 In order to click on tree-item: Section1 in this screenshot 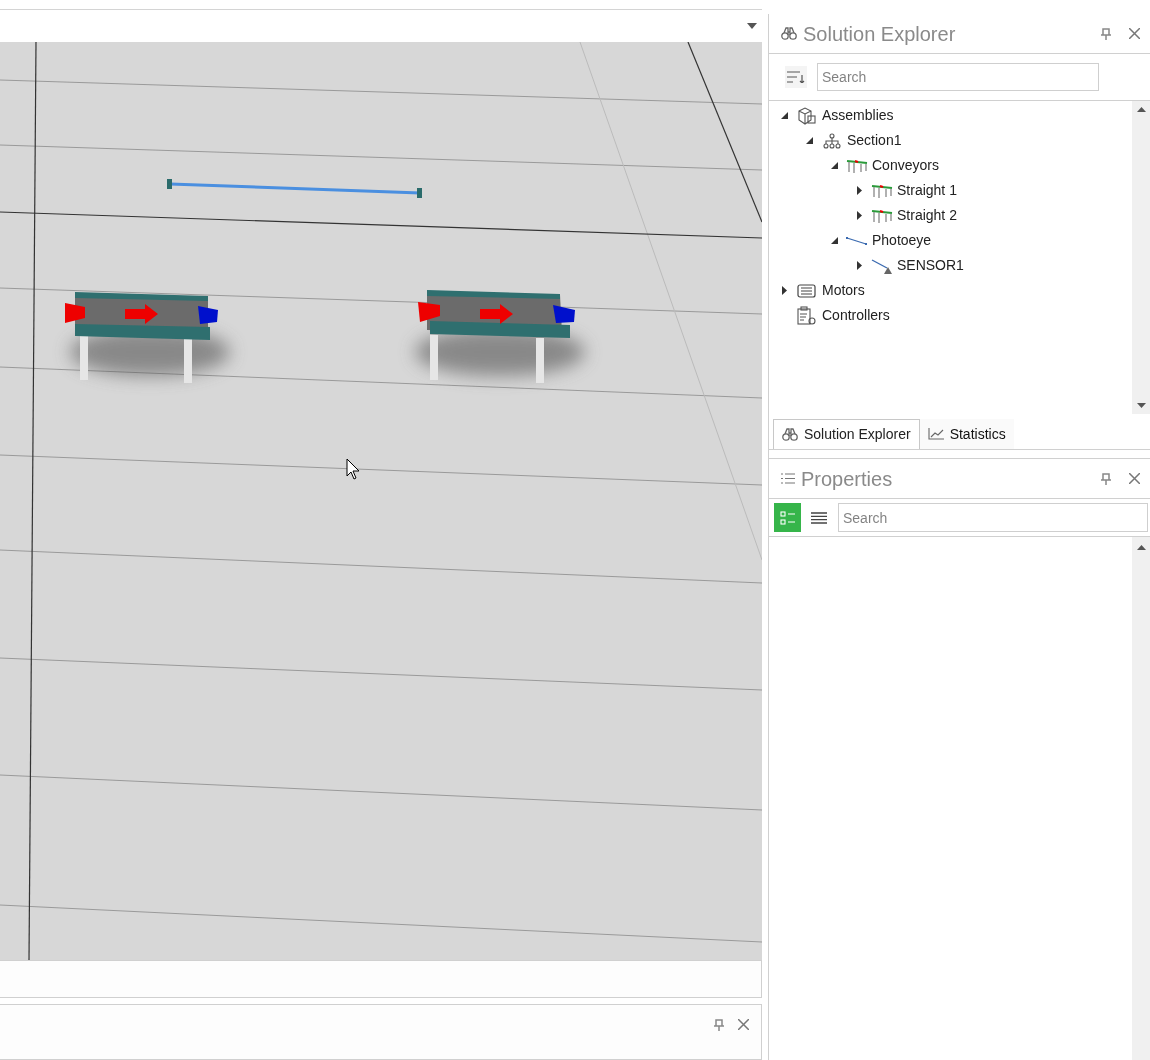, I will do `click(874, 140)`.